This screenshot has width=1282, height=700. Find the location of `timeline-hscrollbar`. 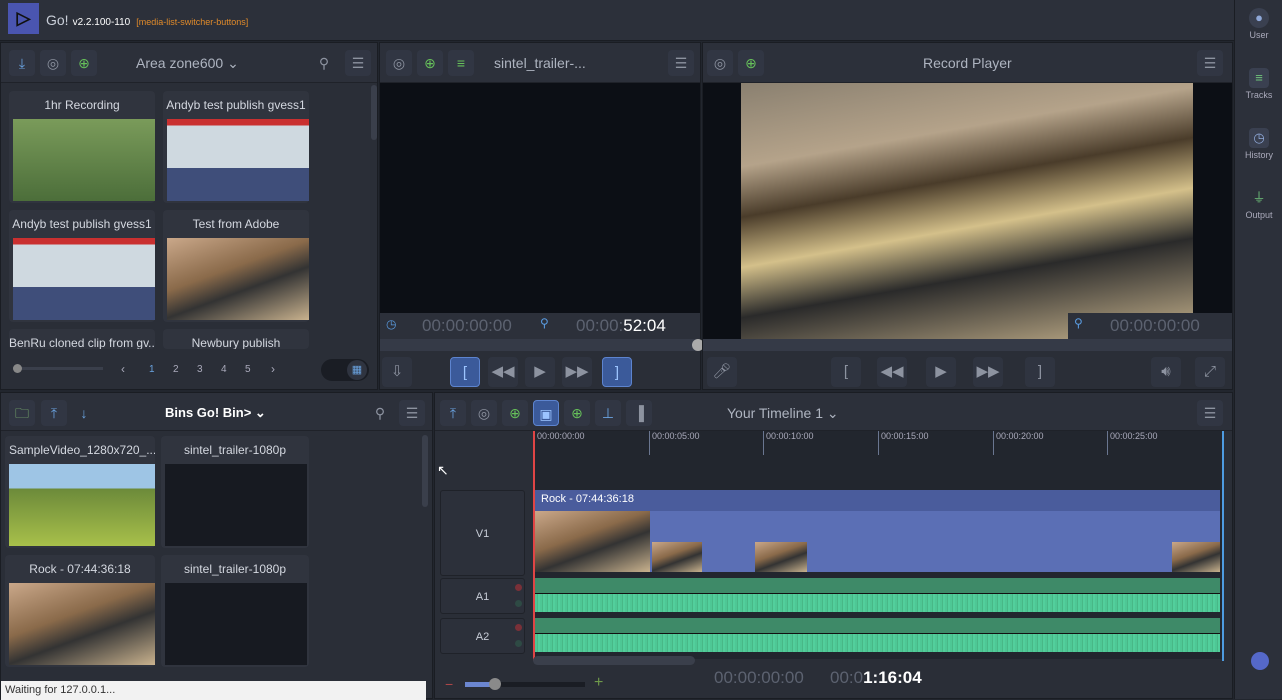

timeline-hscrollbar is located at coordinates (614, 660).